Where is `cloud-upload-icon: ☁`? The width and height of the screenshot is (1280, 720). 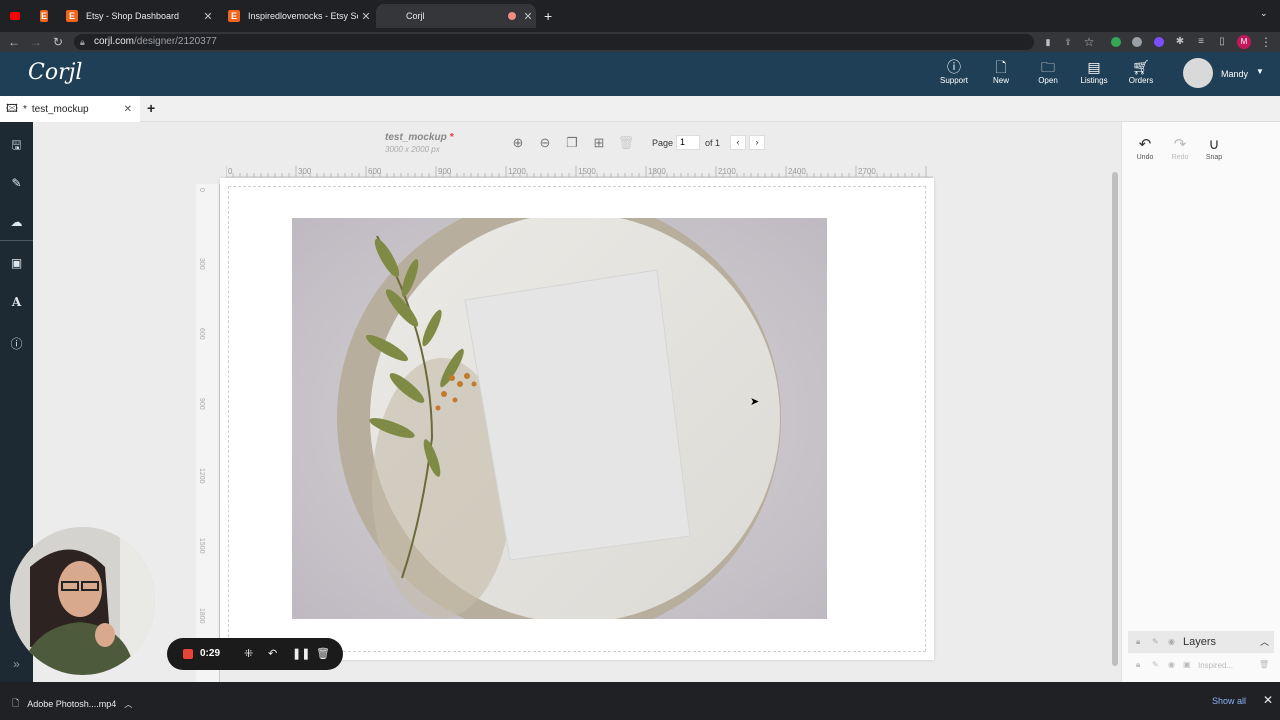
cloud-upload-icon: ☁ is located at coordinates (16, 222).